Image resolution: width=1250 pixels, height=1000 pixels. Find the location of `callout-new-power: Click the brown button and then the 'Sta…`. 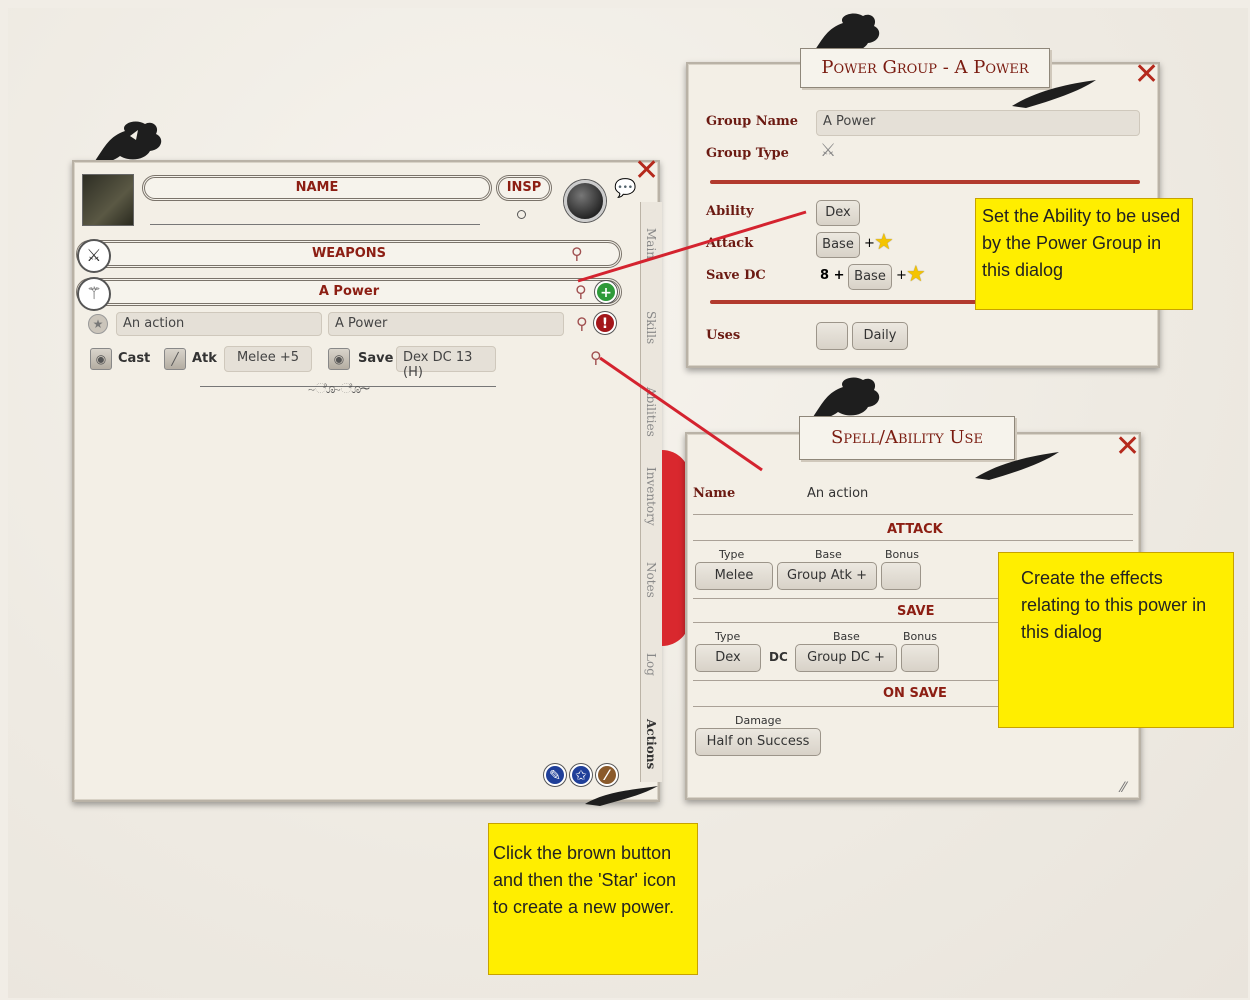

callout-new-power: Click the brown button and then the 'Sta… is located at coordinates (593, 899).